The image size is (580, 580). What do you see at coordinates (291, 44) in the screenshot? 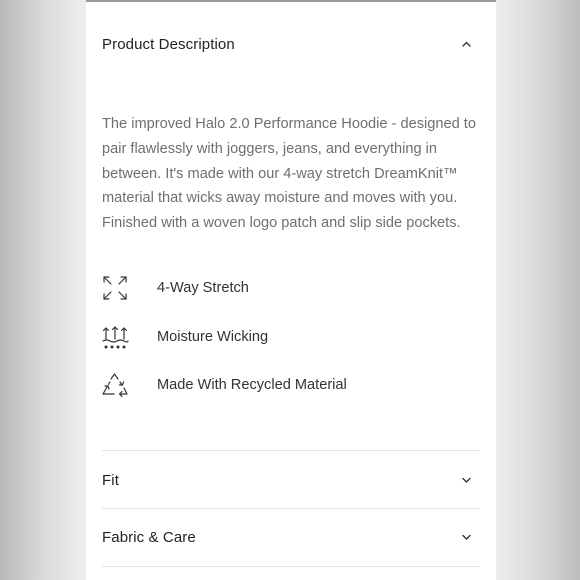
I see `product-description-header: Product Description` at bounding box center [291, 44].